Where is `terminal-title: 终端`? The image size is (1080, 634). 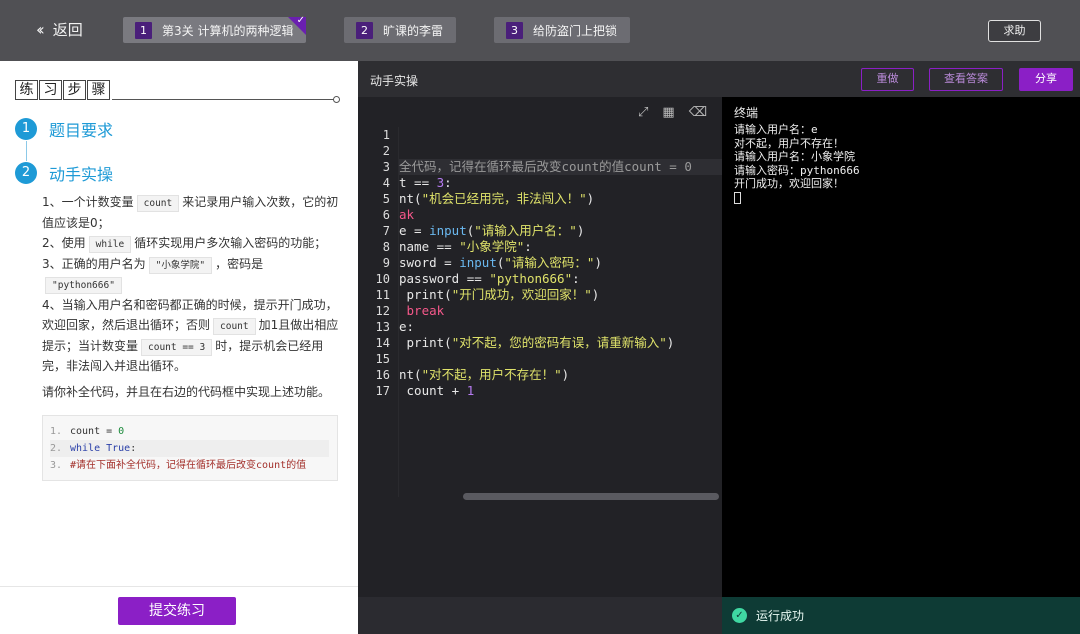 terminal-title: 终端 is located at coordinates (746, 113).